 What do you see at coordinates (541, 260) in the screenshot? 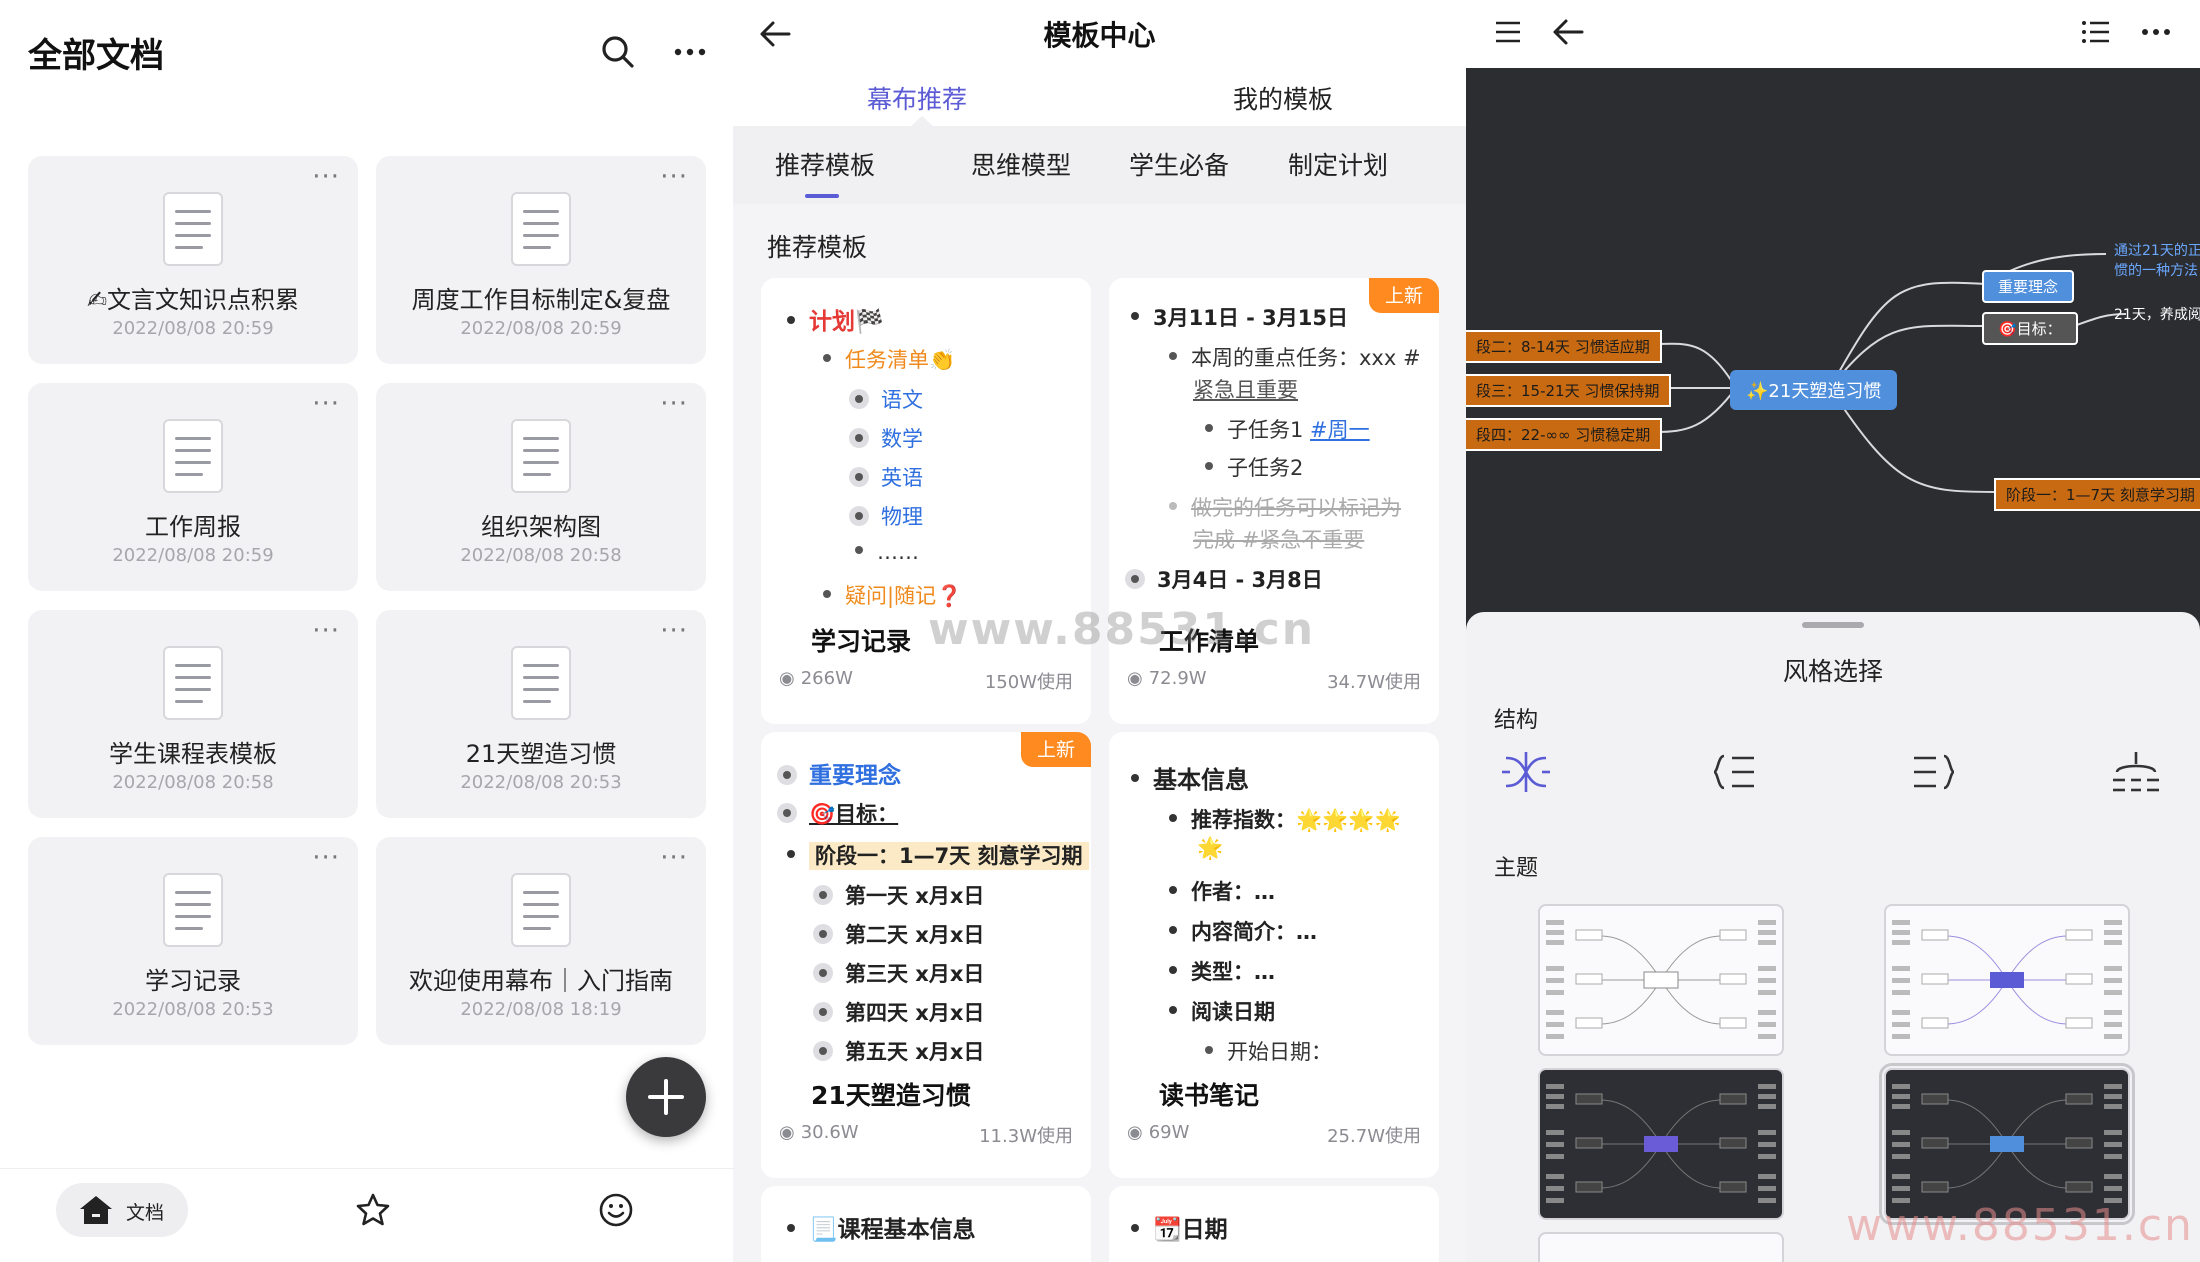
I see `doc-card: ··· 周度工作目标制定&复盘 2022/08/08 20:59` at bounding box center [541, 260].